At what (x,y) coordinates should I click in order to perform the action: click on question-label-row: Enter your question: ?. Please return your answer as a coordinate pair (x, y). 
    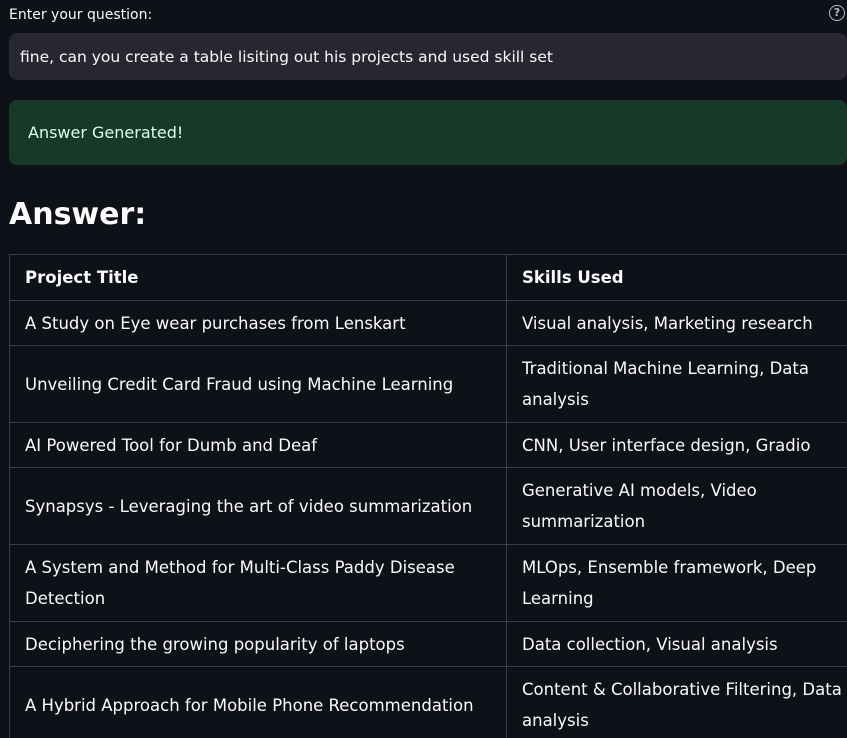
    Looking at the image, I should click on (428, 15).